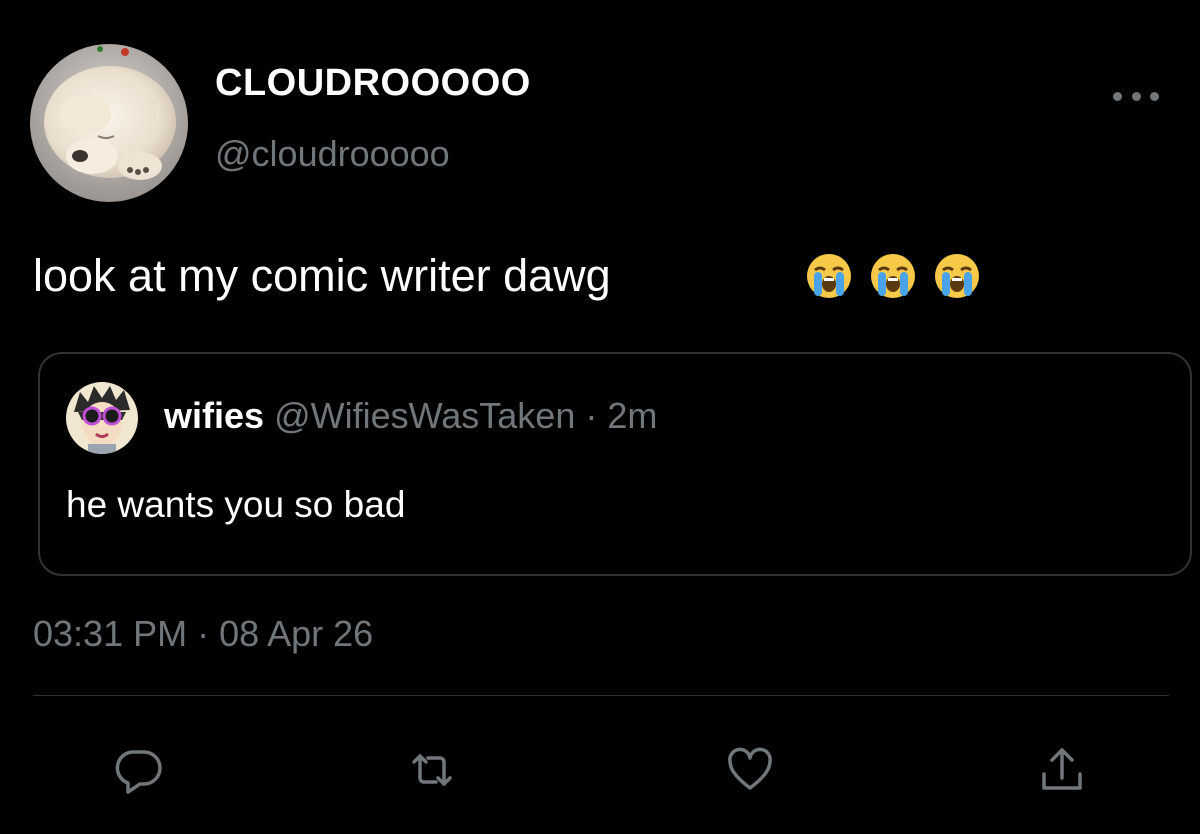 The width and height of the screenshot is (1200, 834). I want to click on share-icon, so click(1062, 769).